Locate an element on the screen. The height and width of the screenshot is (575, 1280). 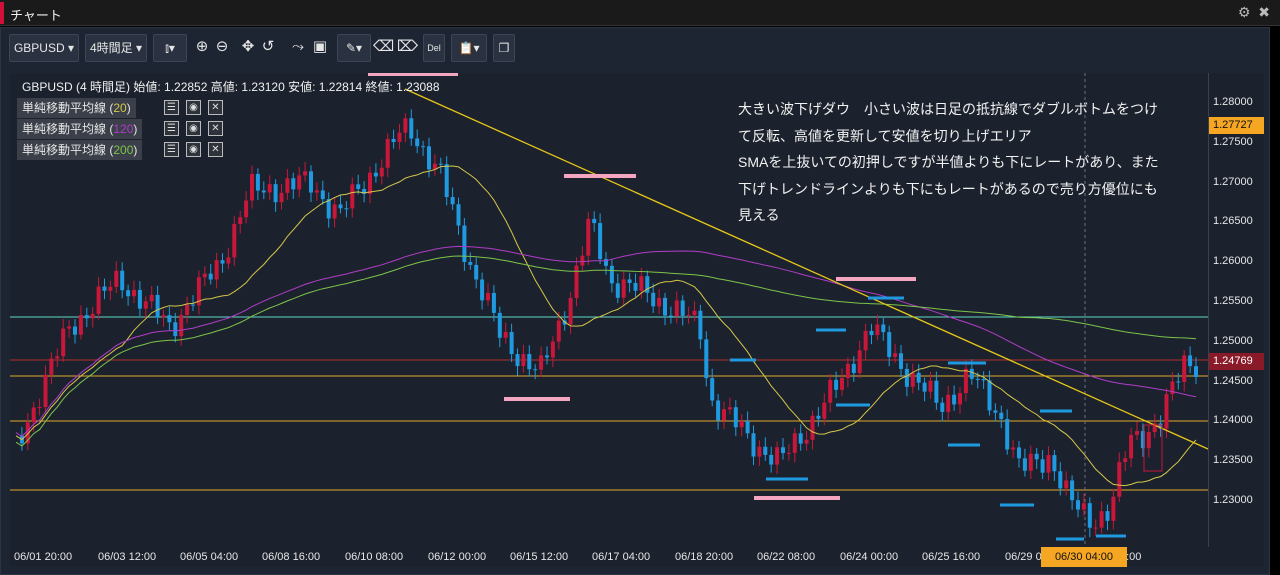
chevron-down-icon: ▾ is located at coordinates (71, 48).